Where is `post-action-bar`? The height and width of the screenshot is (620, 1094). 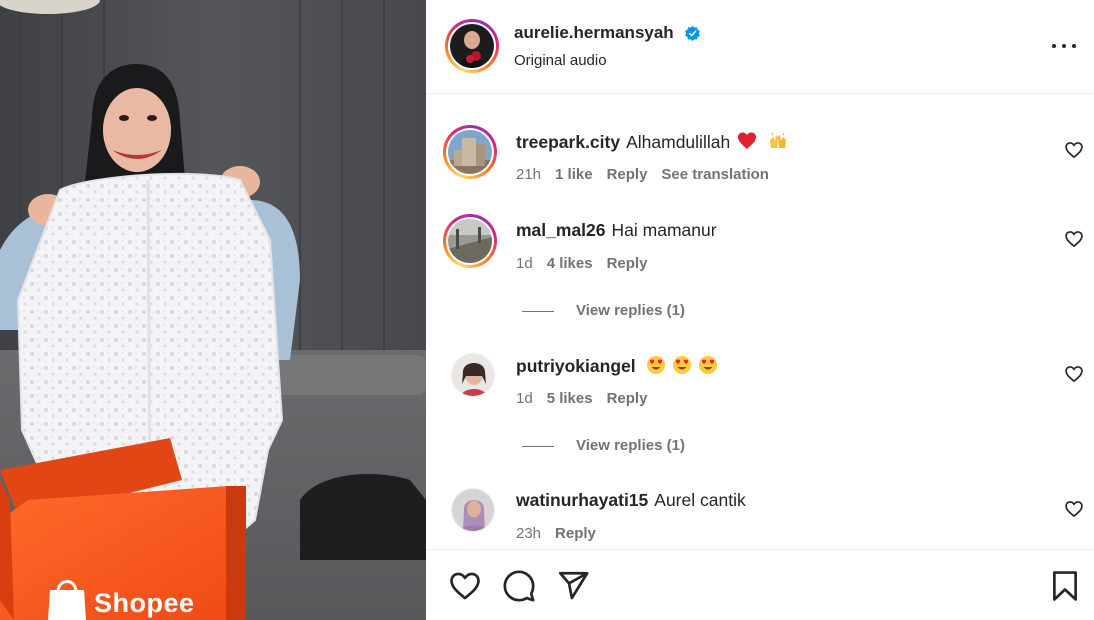
post-action-bar is located at coordinates (760, 584).